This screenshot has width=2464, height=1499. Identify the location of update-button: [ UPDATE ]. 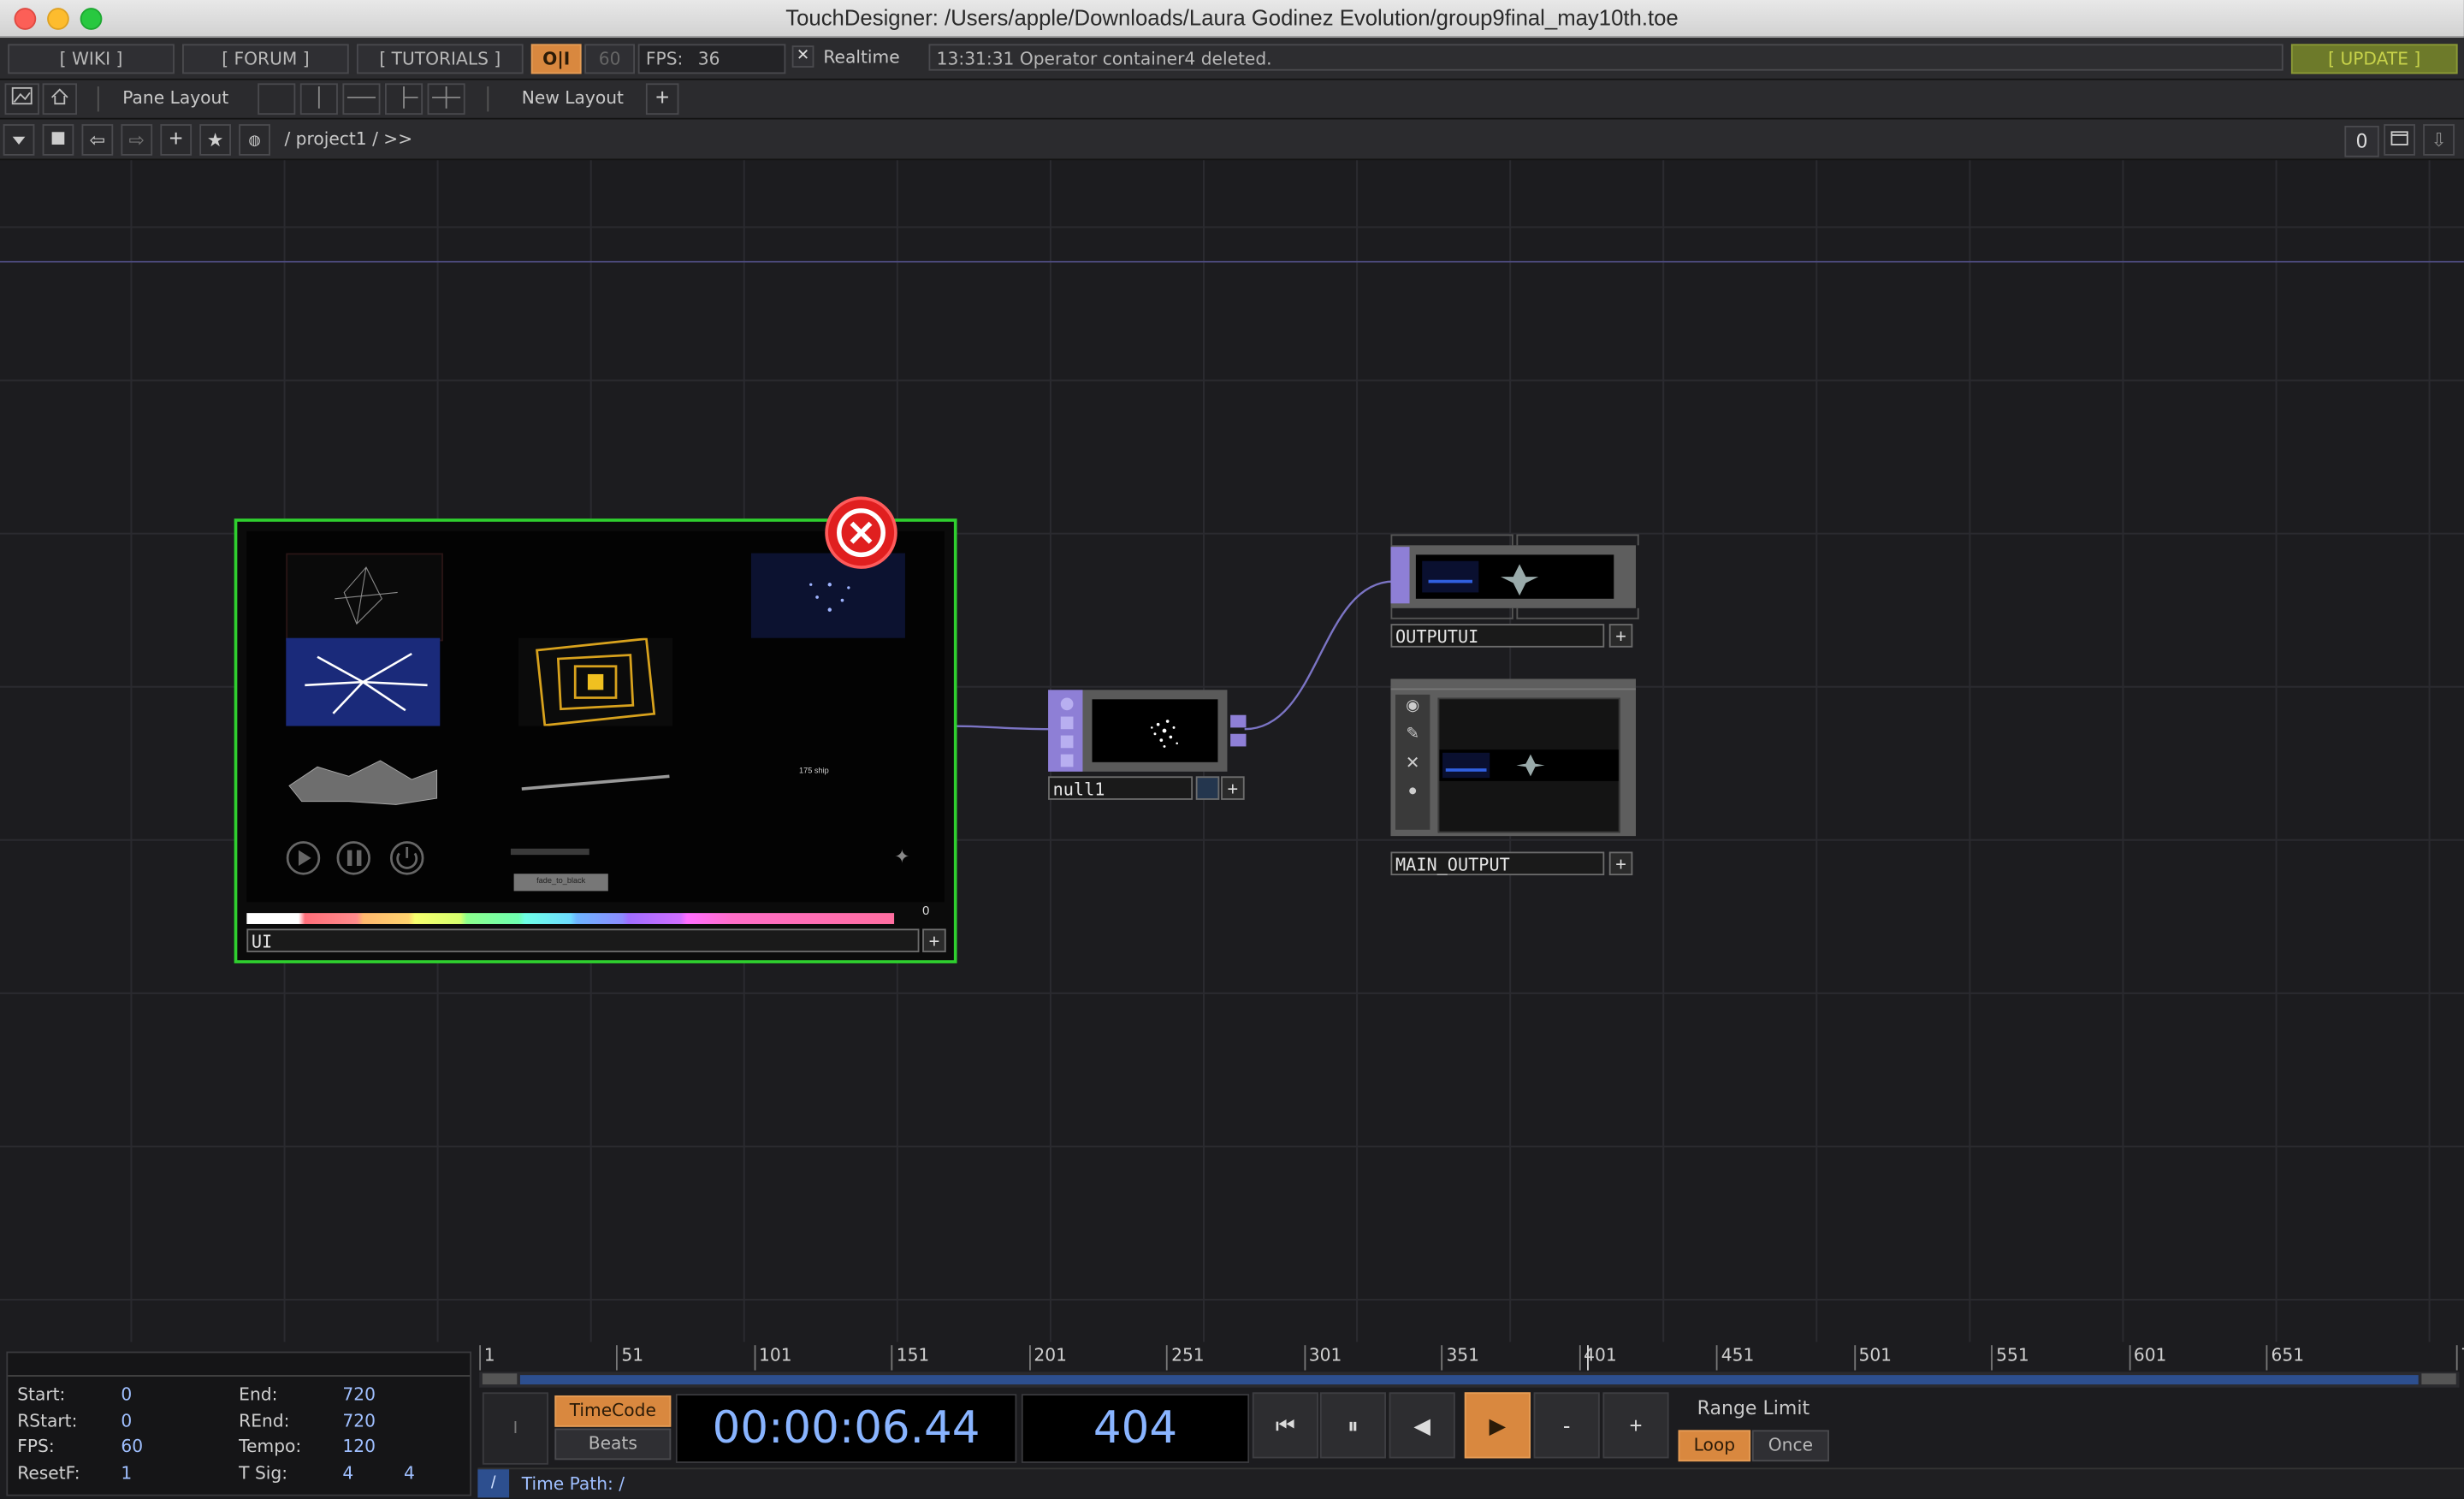
(2374, 59).